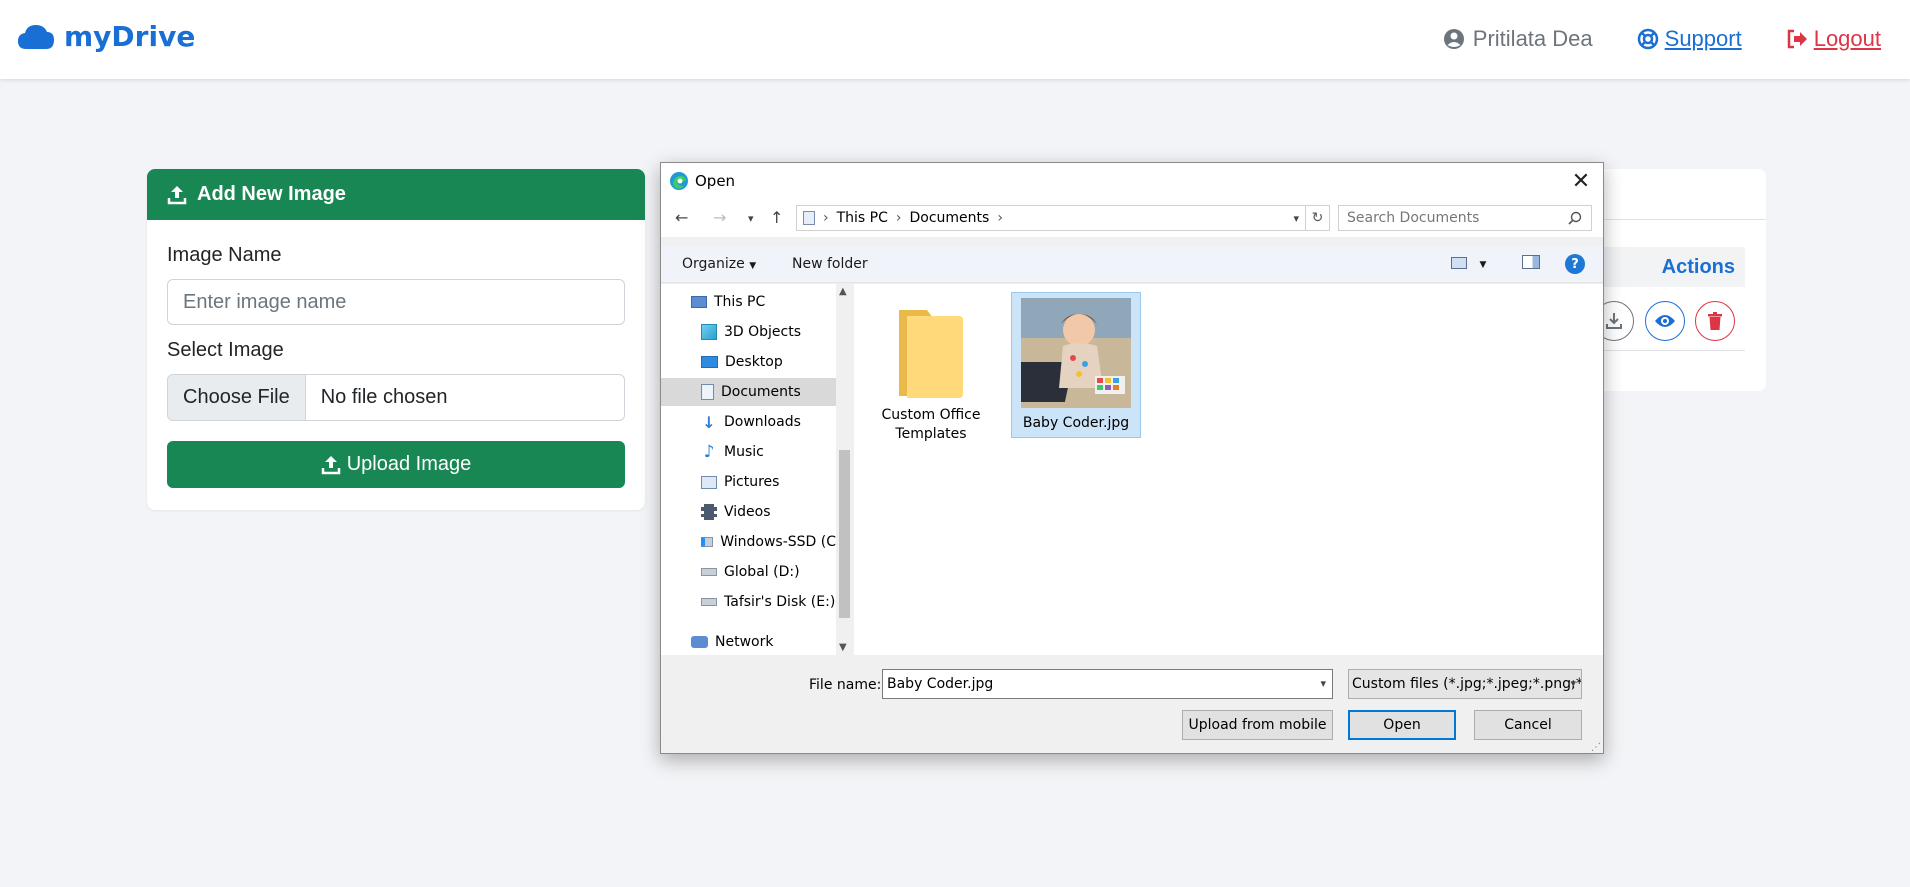 Image resolution: width=1910 pixels, height=887 pixels. Describe the element at coordinates (1703, 38) in the screenshot. I see `support-label: Support` at that location.